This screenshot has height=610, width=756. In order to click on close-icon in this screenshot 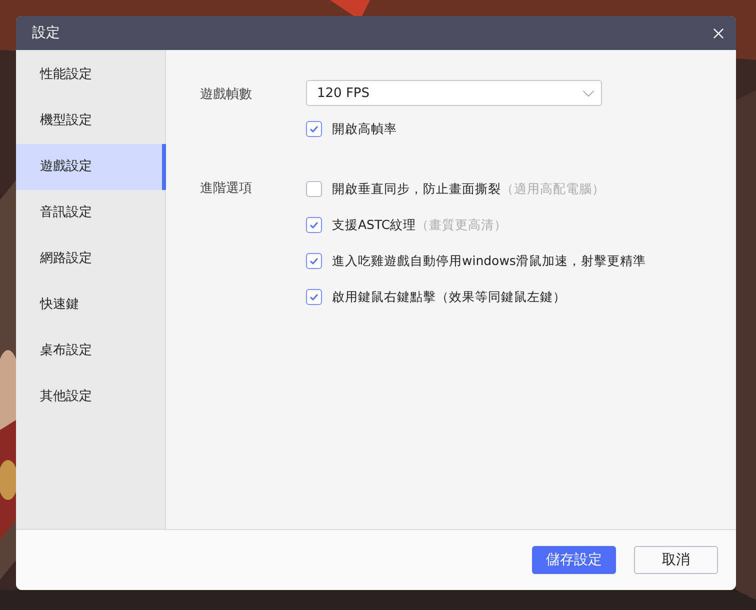, I will do `click(718, 33)`.